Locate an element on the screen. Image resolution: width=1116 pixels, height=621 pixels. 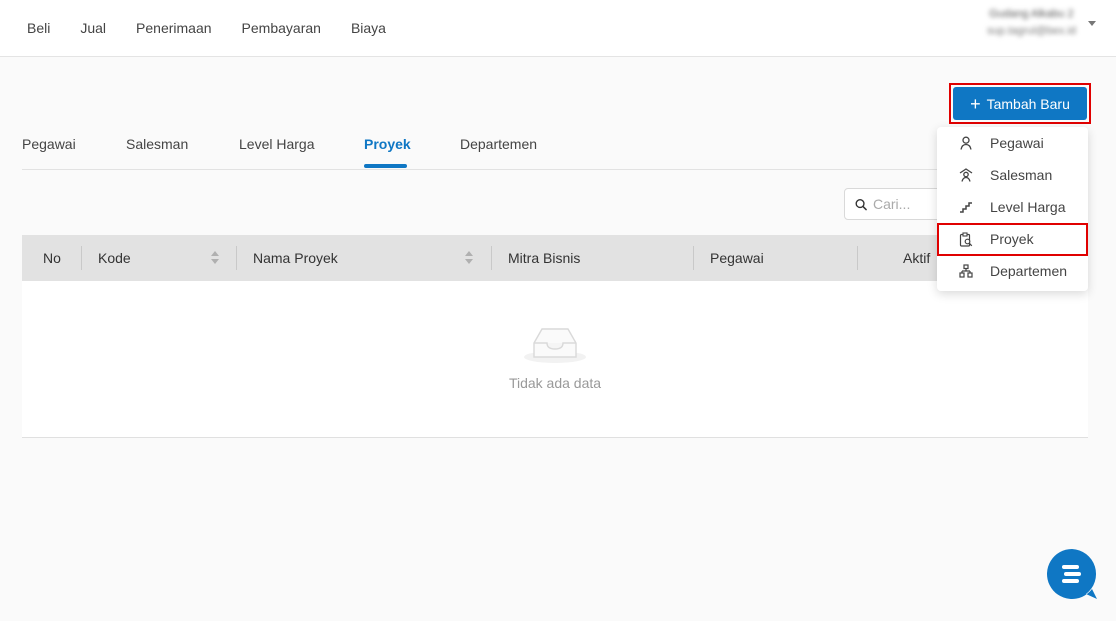
column-header-pegawai: Pegawai is located at coordinates (737, 258).